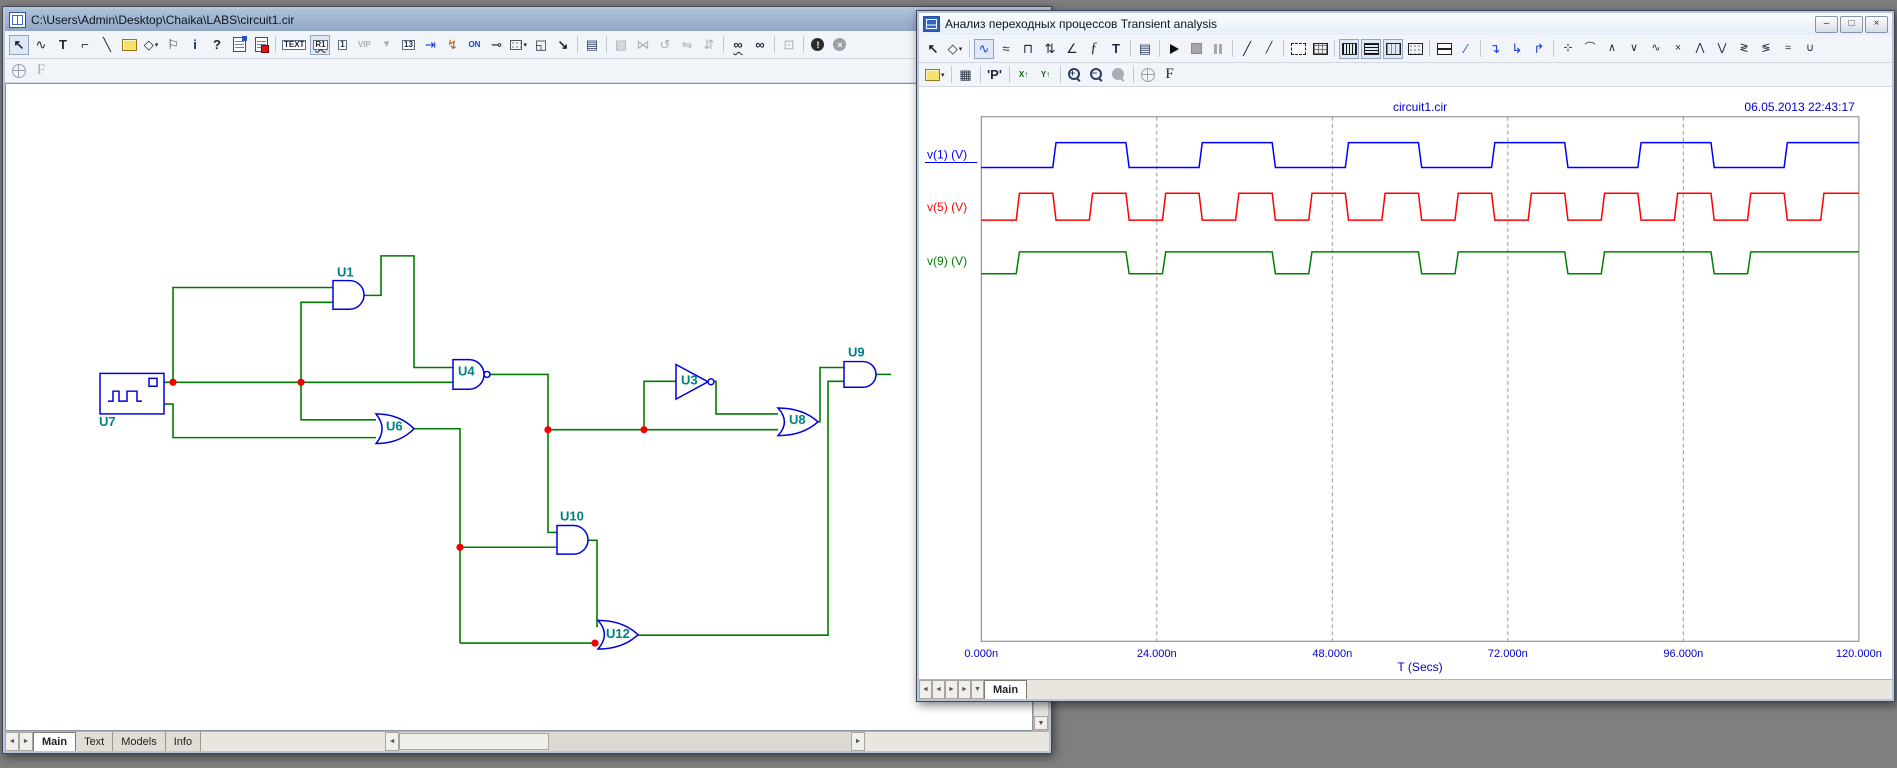 The image size is (1897, 768). I want to click on current-display-button: ⇥, so click(430, 45).